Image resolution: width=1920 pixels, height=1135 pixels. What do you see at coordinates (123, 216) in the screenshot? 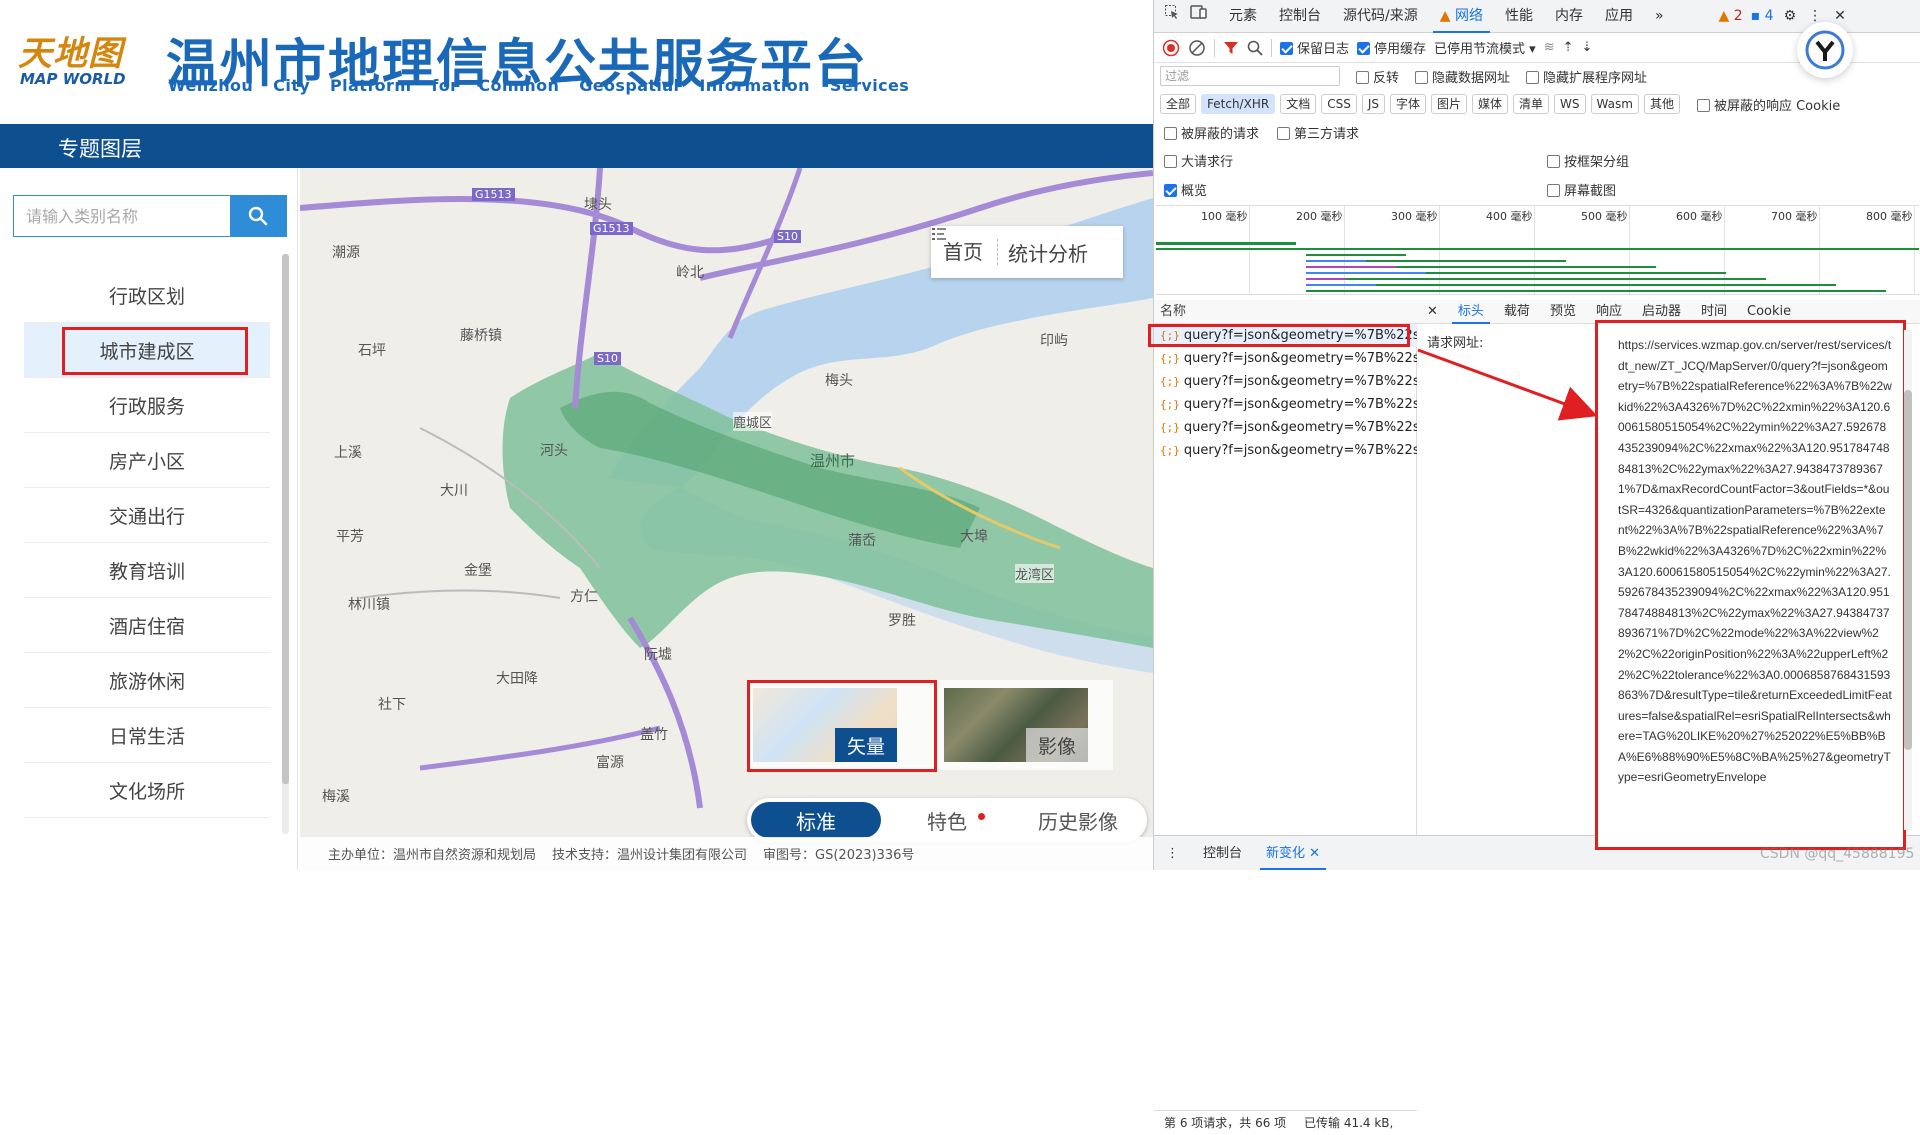
I see `category-search-input` at bounding box center [123, 216].